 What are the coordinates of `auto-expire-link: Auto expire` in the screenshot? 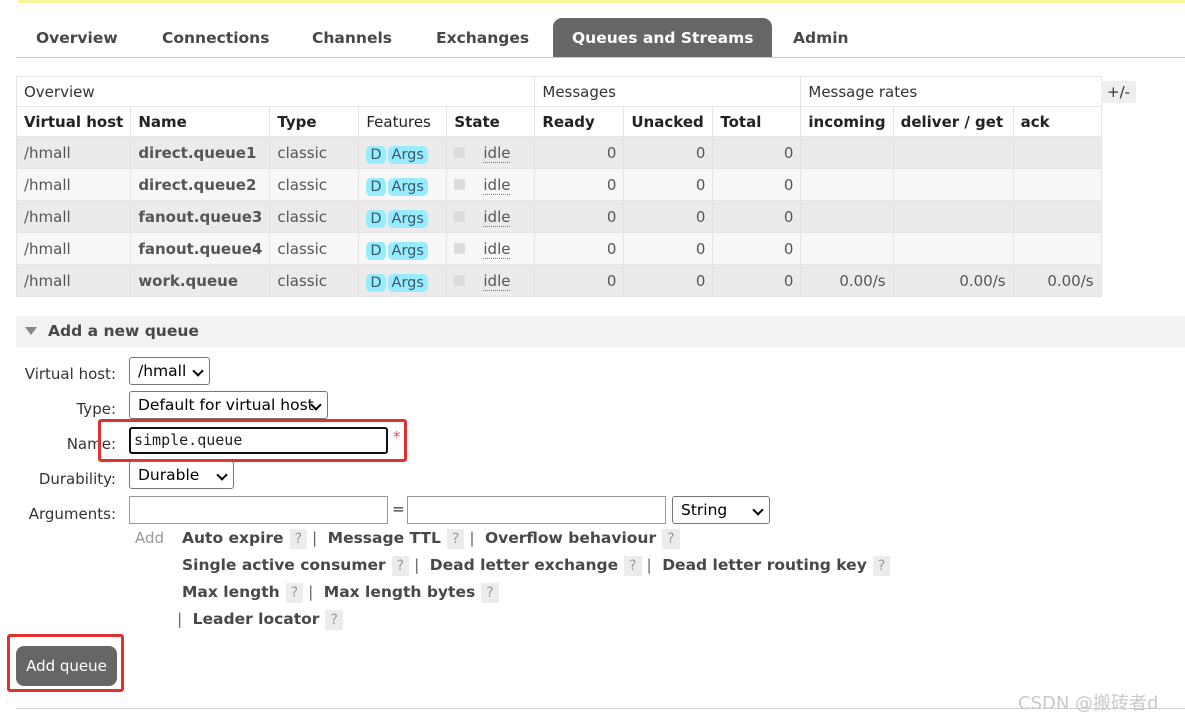 It's located at (233, 538).